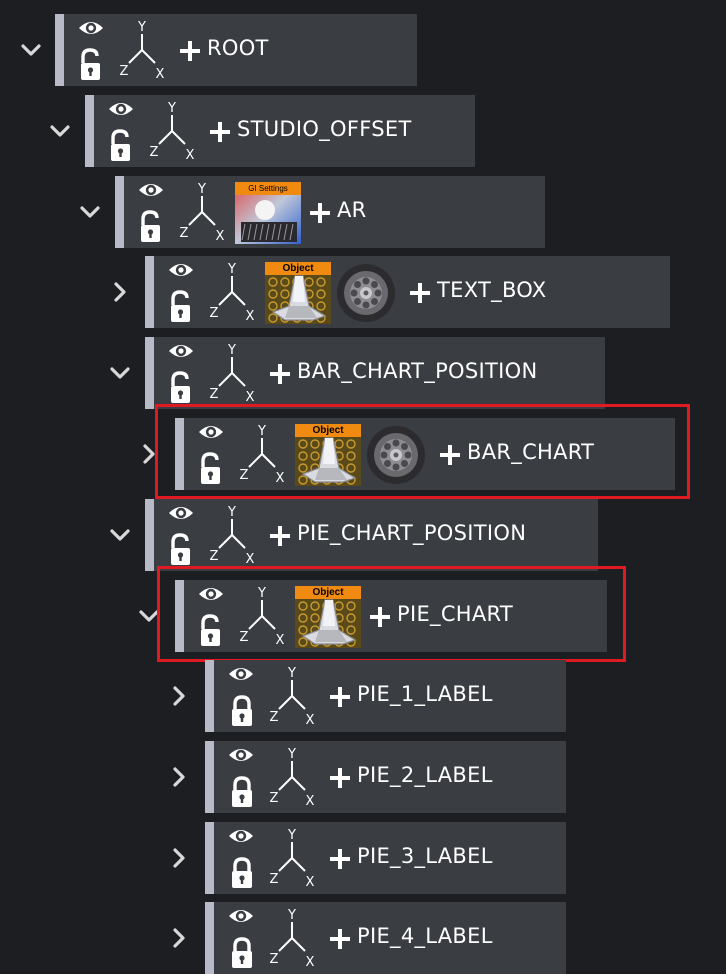 The image size is (726, 974). Describe the element at coordinates (328, 430) in the screenshot. I see `thumbnail-label: Object` at that location.